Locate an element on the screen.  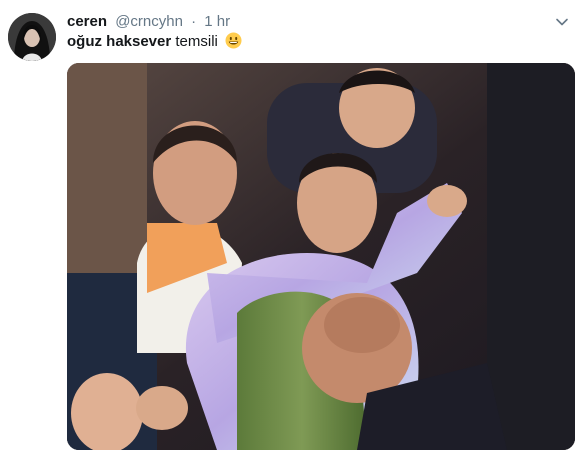
tweet-text: oğuz haksever temsili is located at coordinates (154, 42).